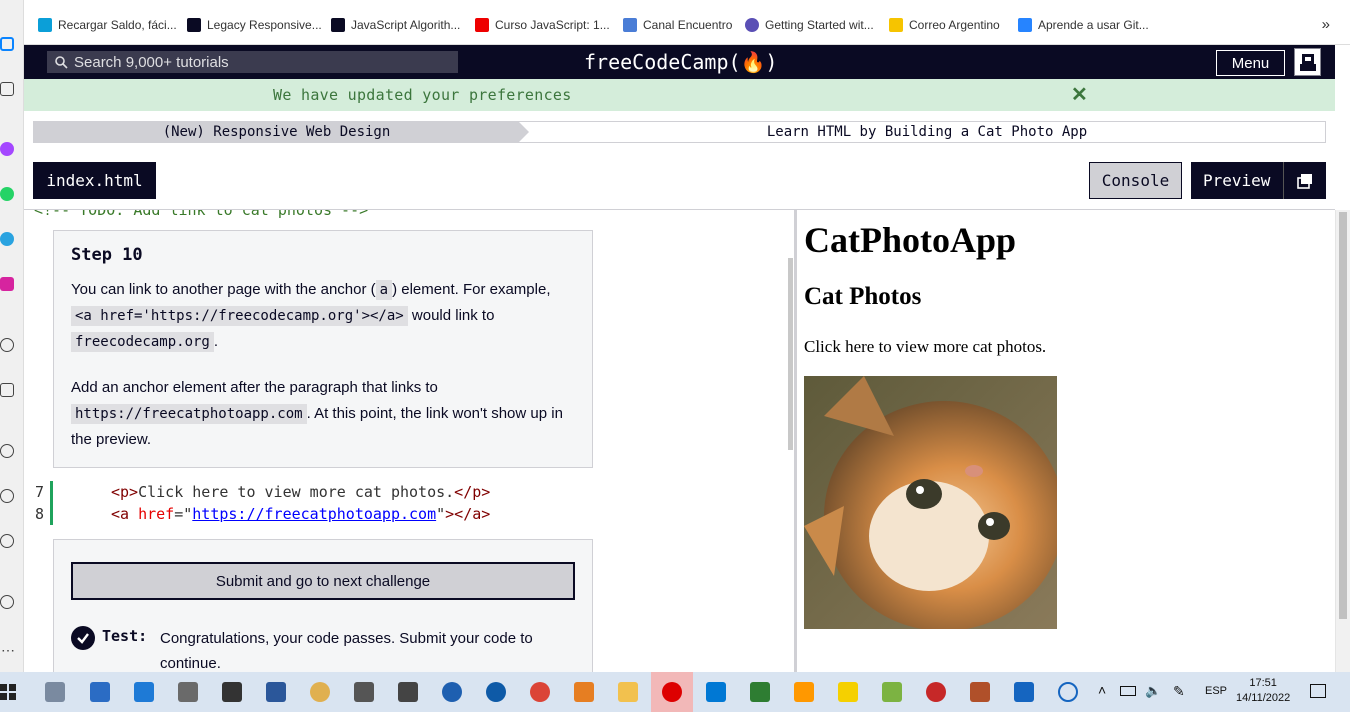  I want to click on start-icon, so click(8, 692).